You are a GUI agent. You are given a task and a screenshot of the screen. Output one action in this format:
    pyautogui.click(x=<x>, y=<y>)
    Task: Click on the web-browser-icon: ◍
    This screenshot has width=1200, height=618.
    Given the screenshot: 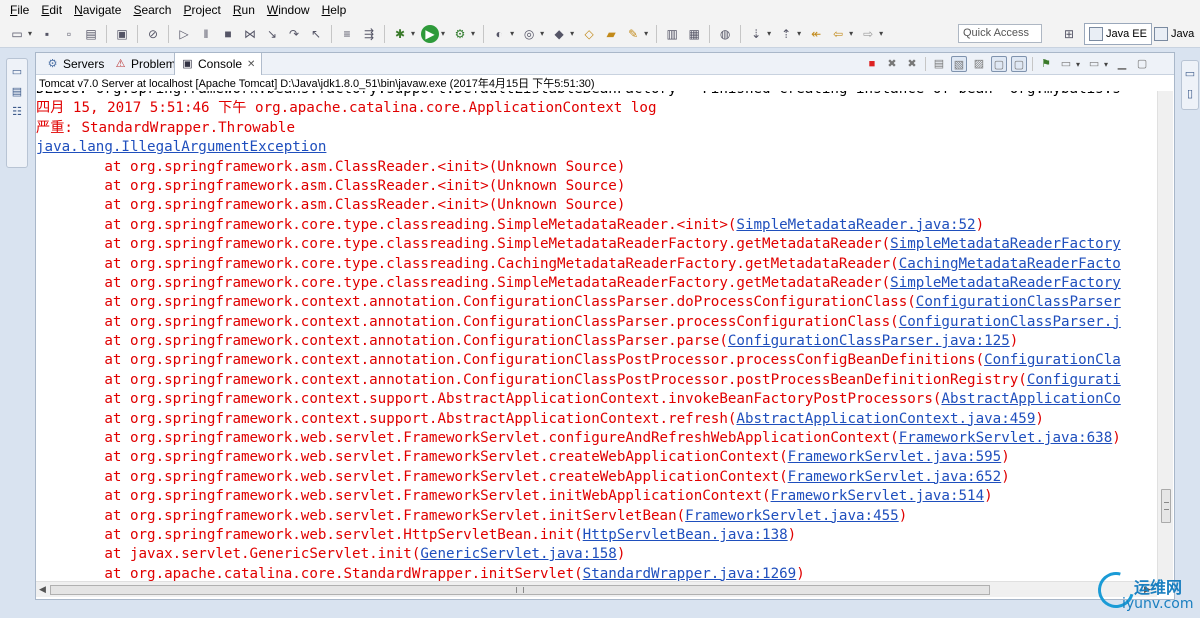 What is the action you would take?
    pyautogui.click(x=725, y=34)
    